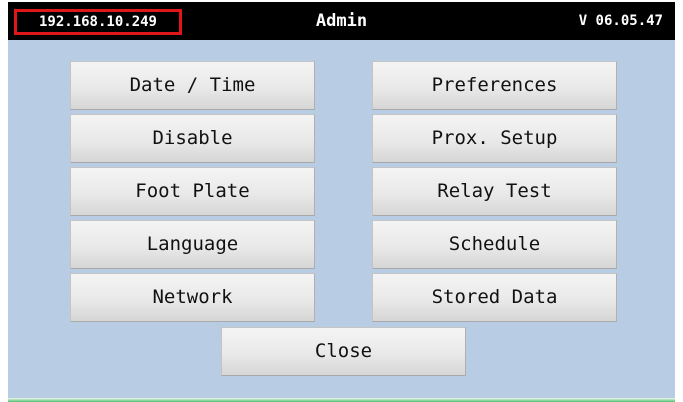 This screenshot has height=402, width=683. Describe the element at coordinates (192, 297) in the screenshot. I see `network-button: Network` at that location.